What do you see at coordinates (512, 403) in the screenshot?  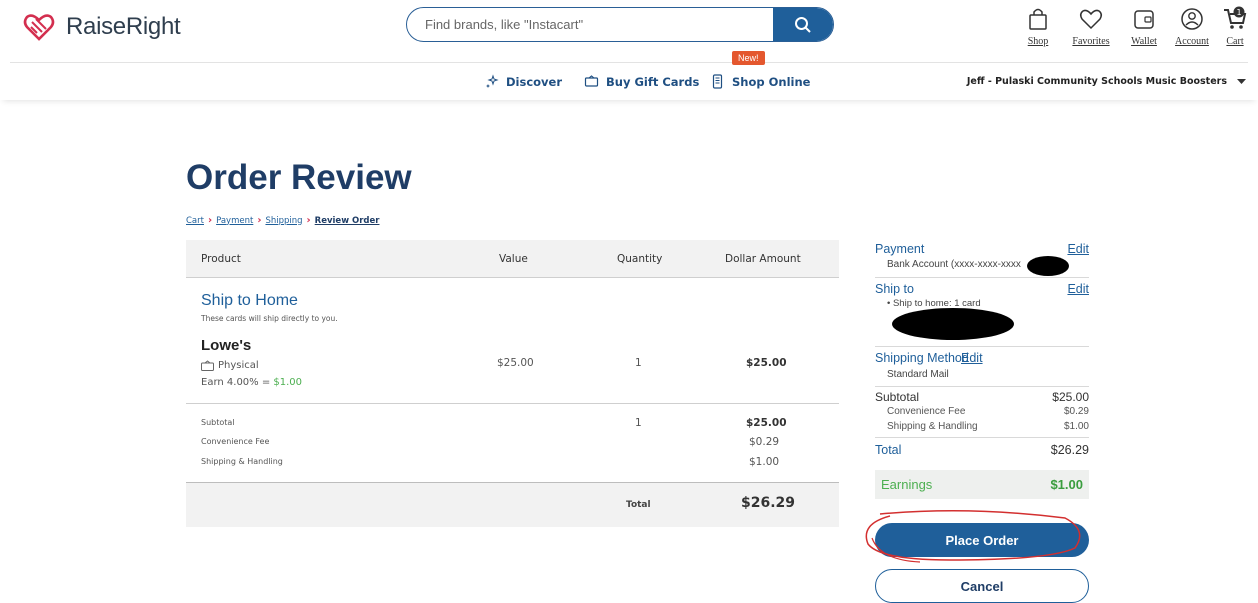 I see `table-divider` at bounding box center [512, 403].